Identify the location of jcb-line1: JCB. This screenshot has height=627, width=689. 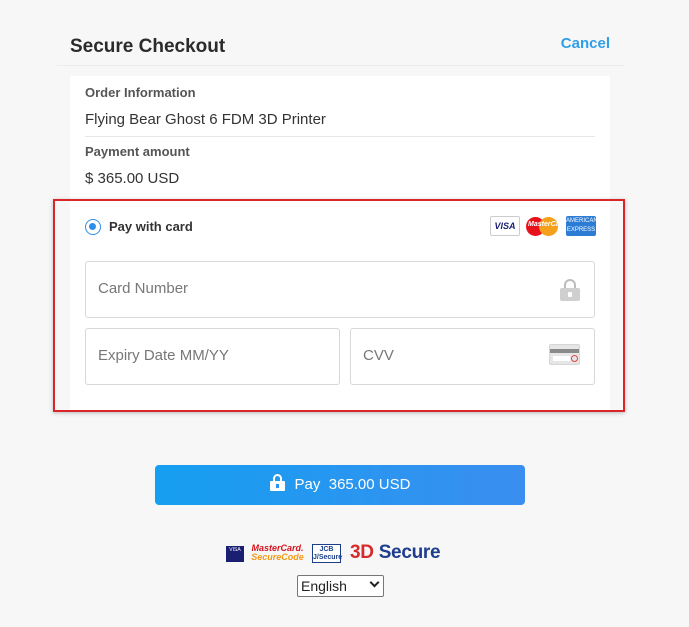
(326, 549).